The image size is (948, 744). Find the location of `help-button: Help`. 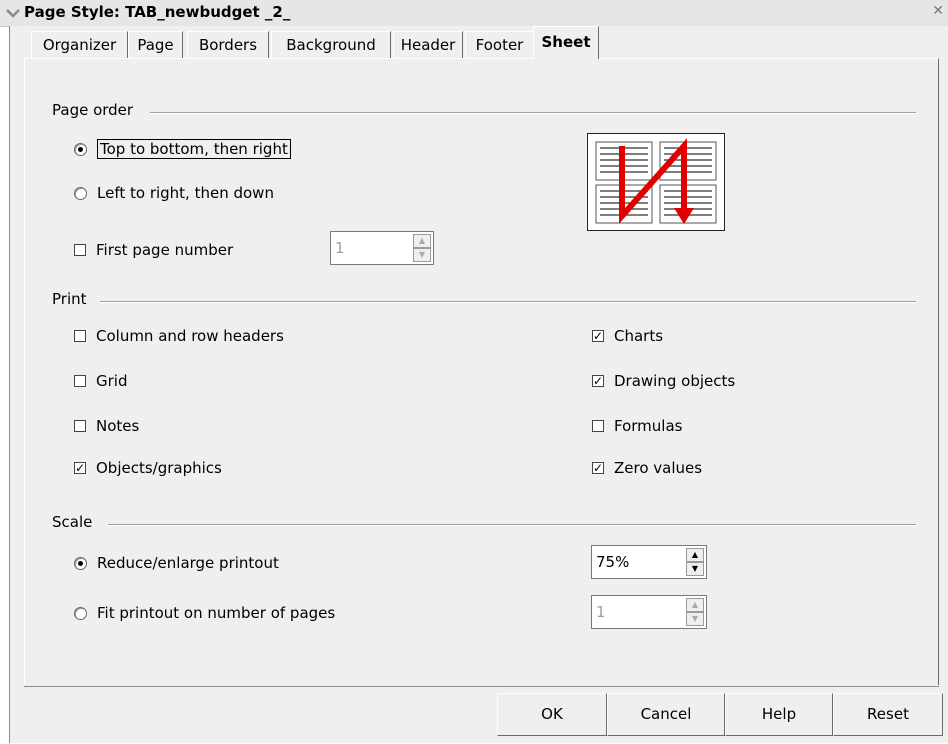

help-button: Help is located at coordinates (779, 714).